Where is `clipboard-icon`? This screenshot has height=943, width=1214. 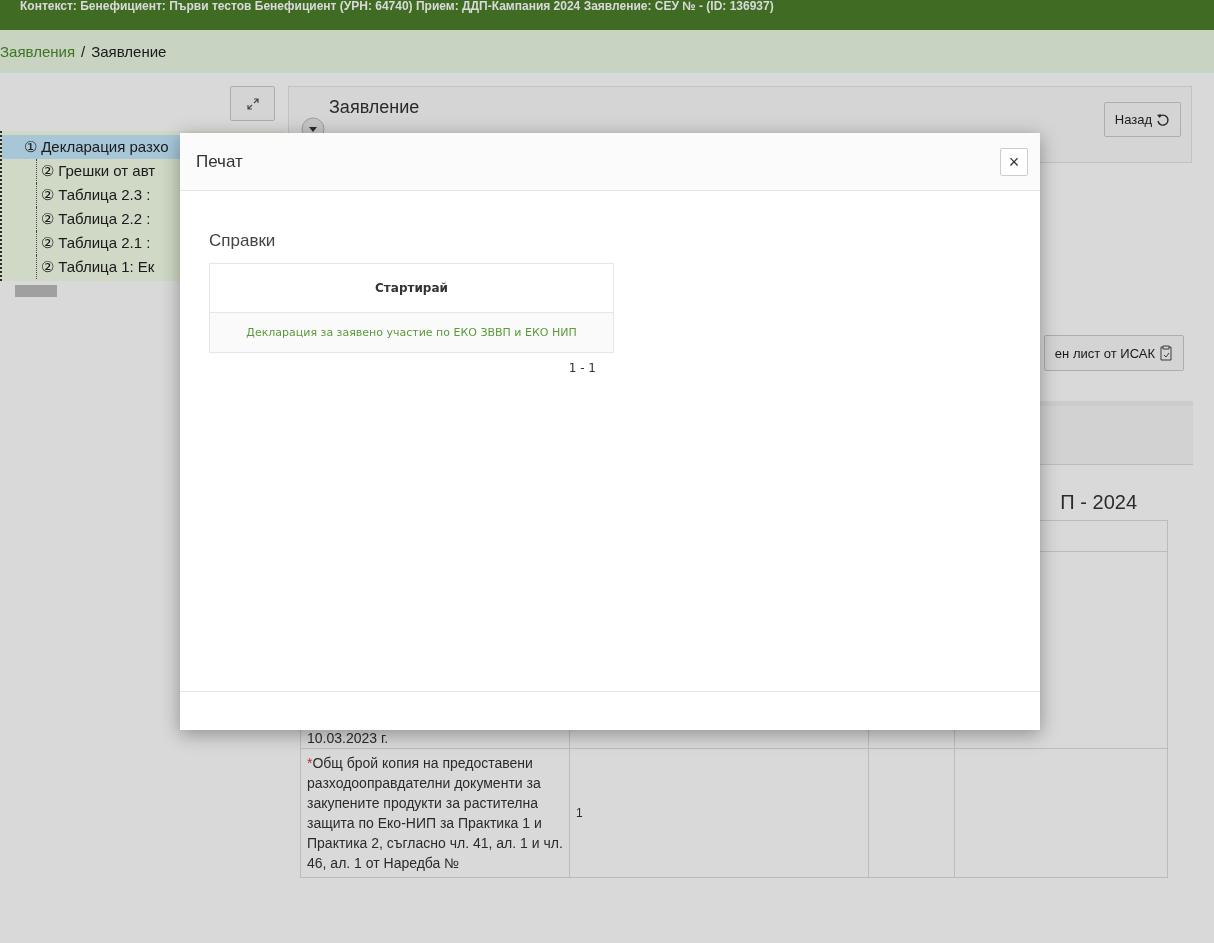
clipboard-icon is located at coordinates (1166, 353).